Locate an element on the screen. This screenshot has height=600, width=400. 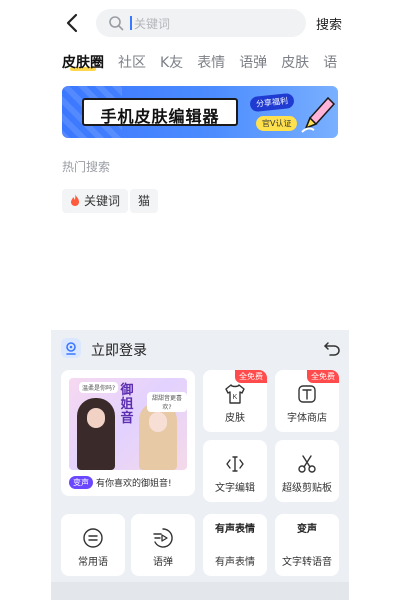
fire-icon is located at coordinates (75, 200).